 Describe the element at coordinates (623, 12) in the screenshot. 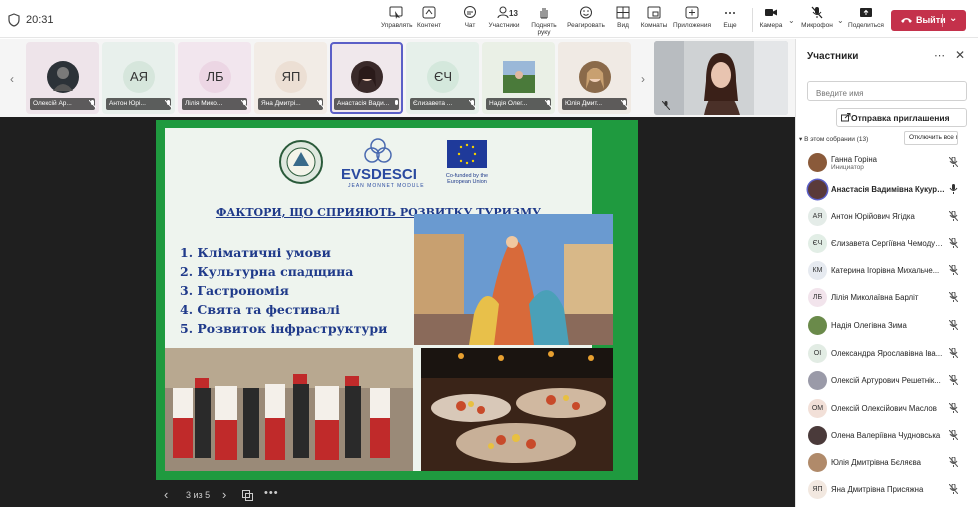

I see `grid-view-icon` at that location.